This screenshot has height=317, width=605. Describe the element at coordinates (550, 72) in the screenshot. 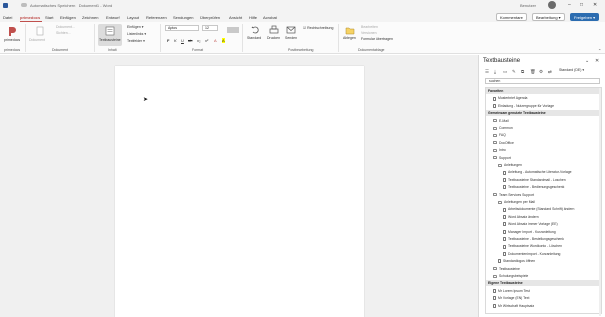

I see `share-icon: ⇄` at that location.